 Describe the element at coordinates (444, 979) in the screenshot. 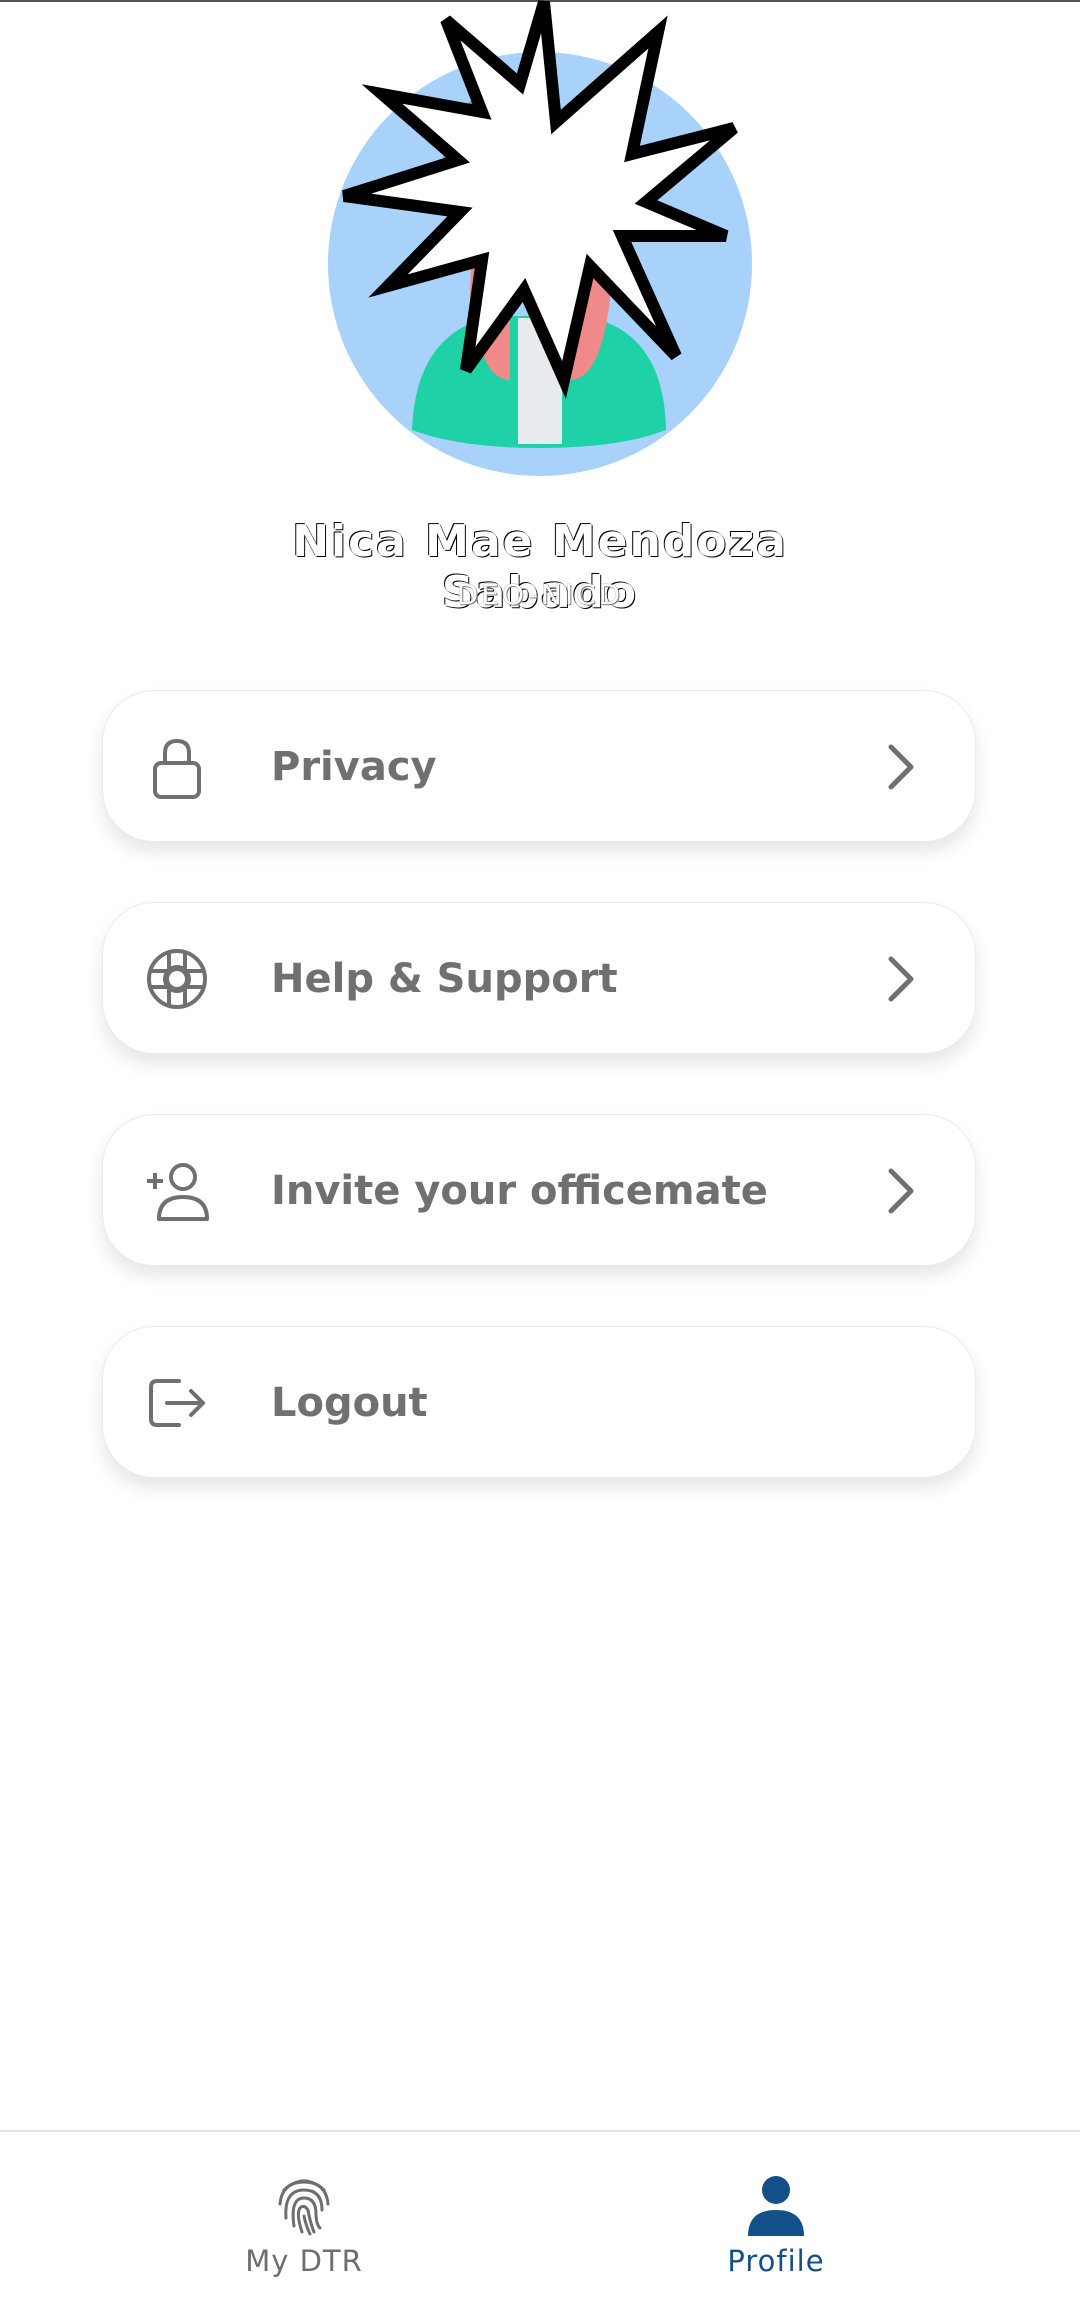

I see `help-support-label: Help & Support` at that location.